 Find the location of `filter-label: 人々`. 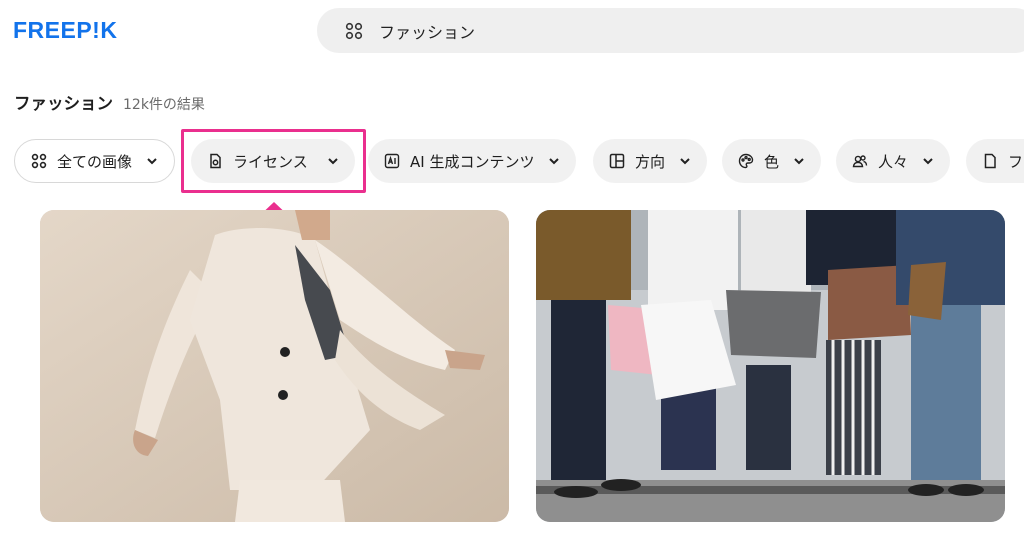

filter-label: 人々 is located at coordinates (893, 161).